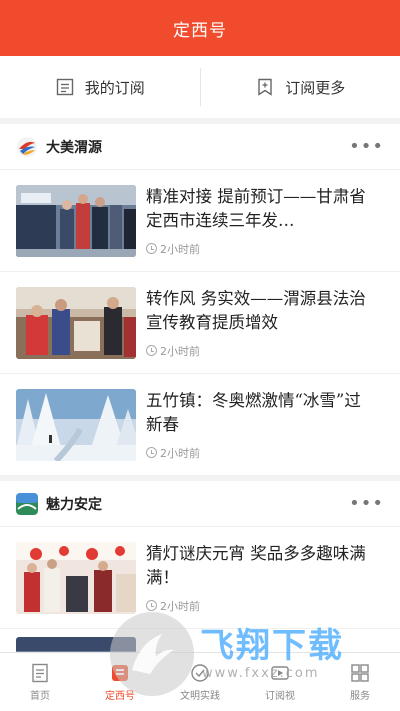  What do you see at coordinates (65, 87) in the screenshot?
I see `list-doc-icon` at bounding box center [65, 87].